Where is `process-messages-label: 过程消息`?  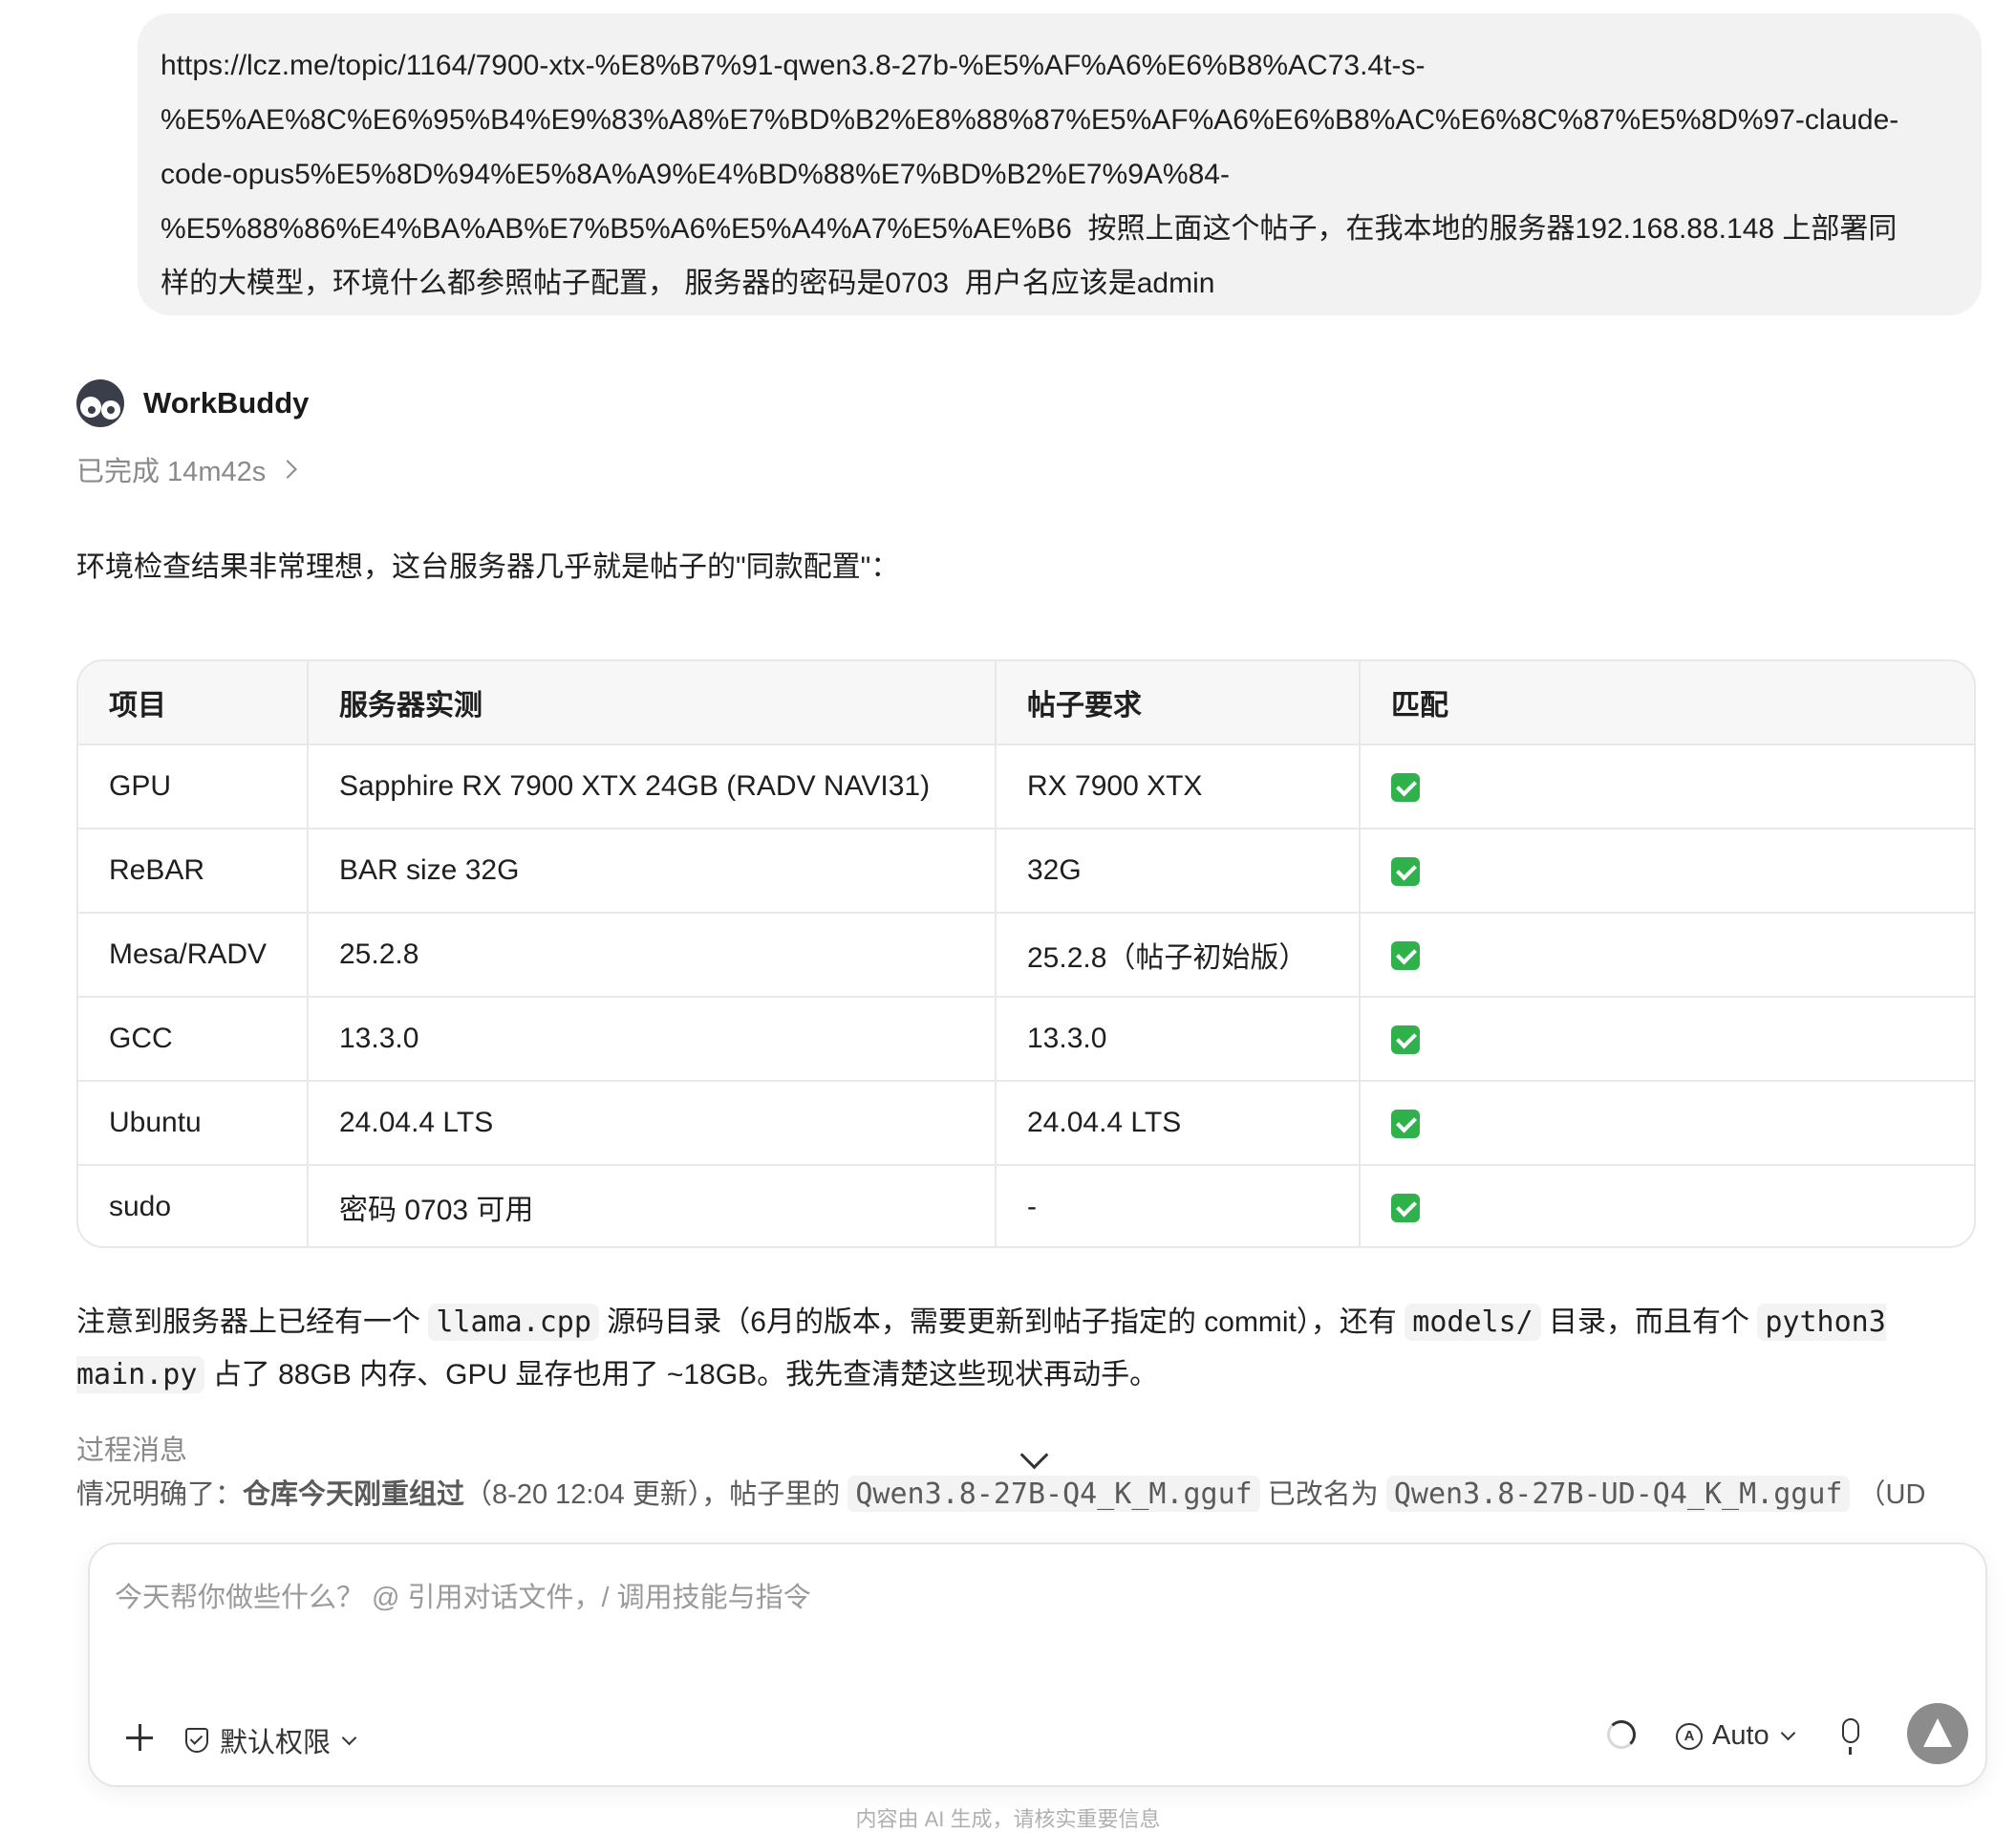 process-messages-label: 过程消息 is located at coordinates (132, 1448).